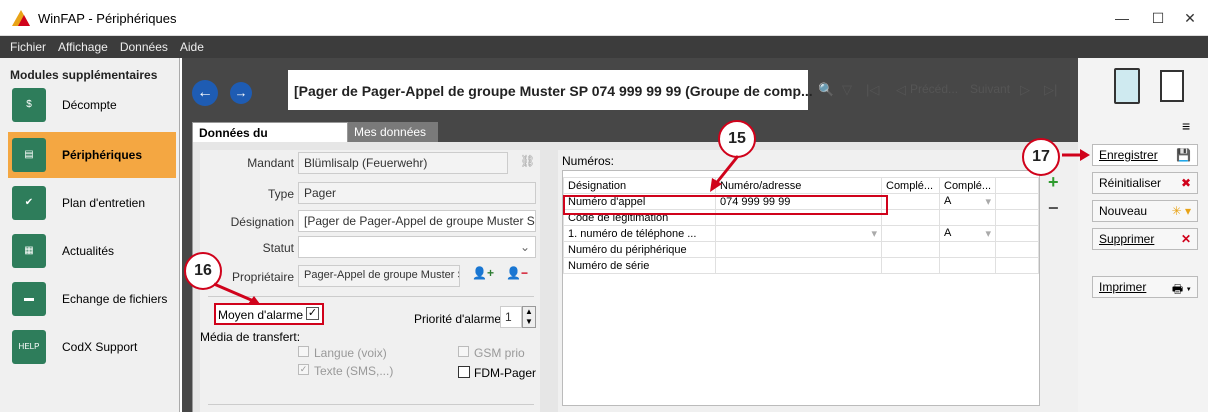 The height and width of the screenshot is (412, 1208). Describe the element at coordinates (83, 47) in the screenshot. I see `menu-affichage: Affichage` at that location.